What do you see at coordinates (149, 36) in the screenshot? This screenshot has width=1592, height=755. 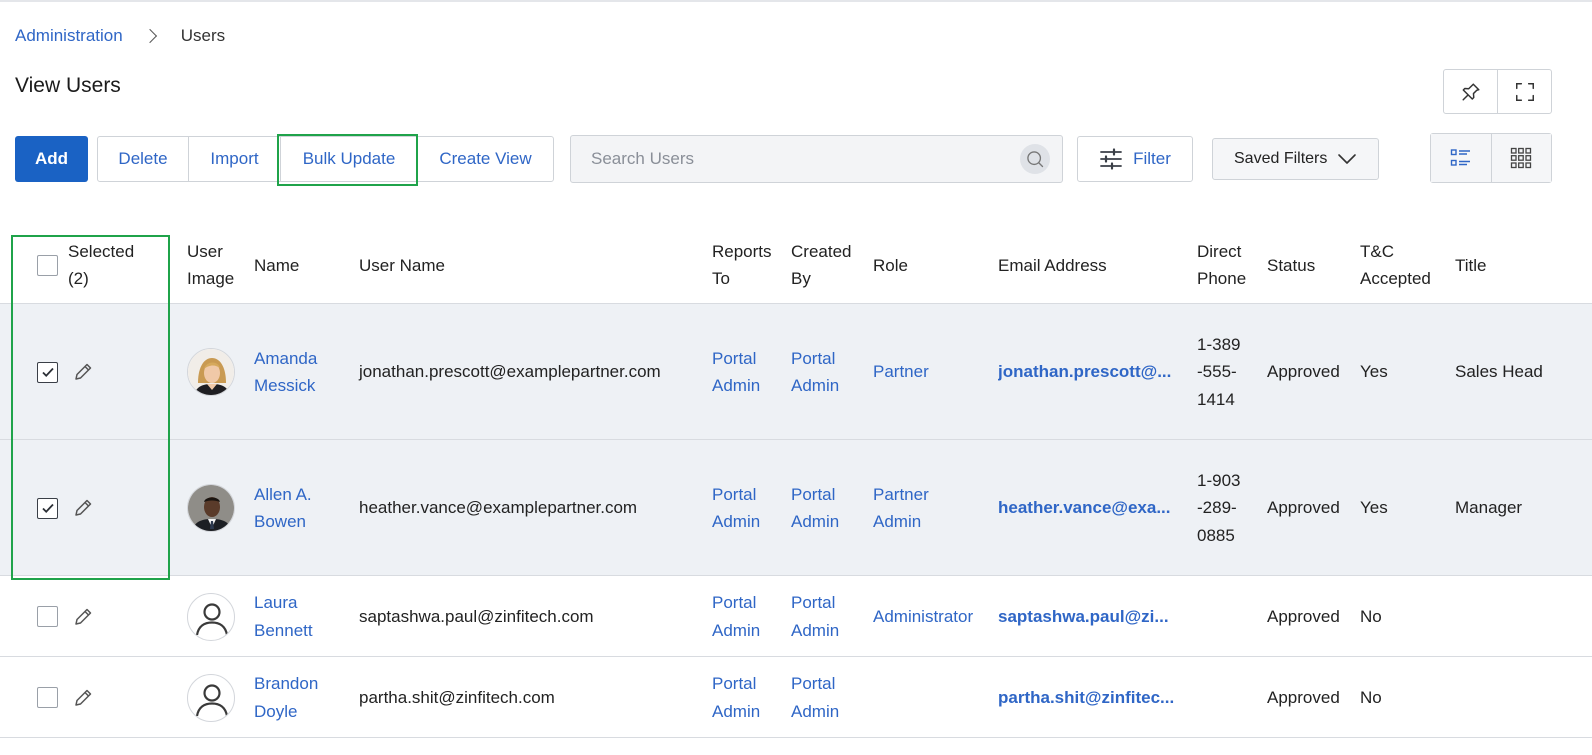 I see `chevron-right-icon` at bounding box center [149, 36].